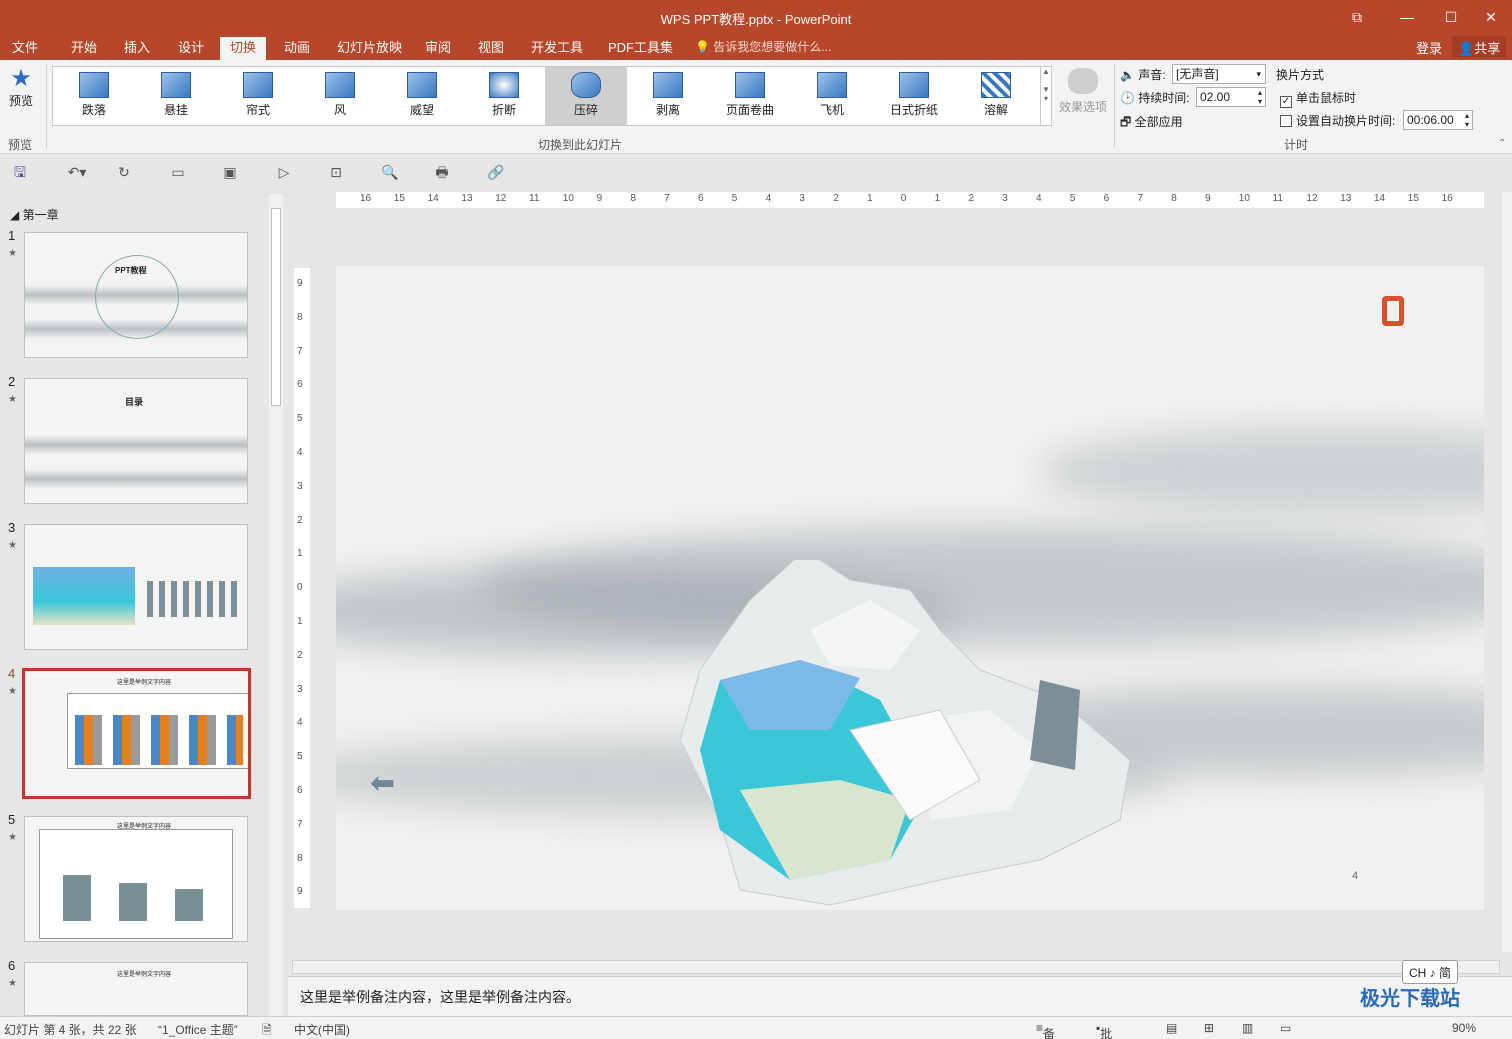  What do you see at coordinates (1479, 47) in the screenshot?
I see `share-button: 👤共享` at bounding box center [1479, 47].